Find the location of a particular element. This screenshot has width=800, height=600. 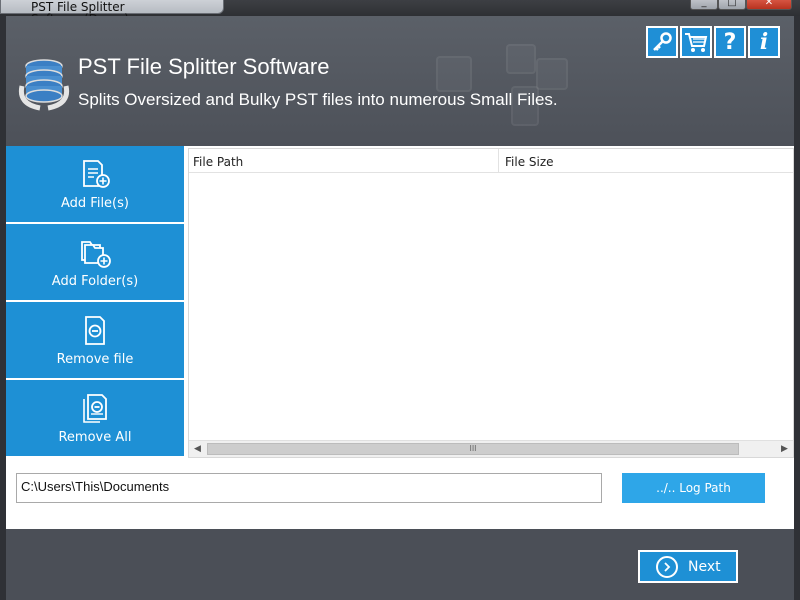

remove-all-icon is located at coordinates (95, 408).